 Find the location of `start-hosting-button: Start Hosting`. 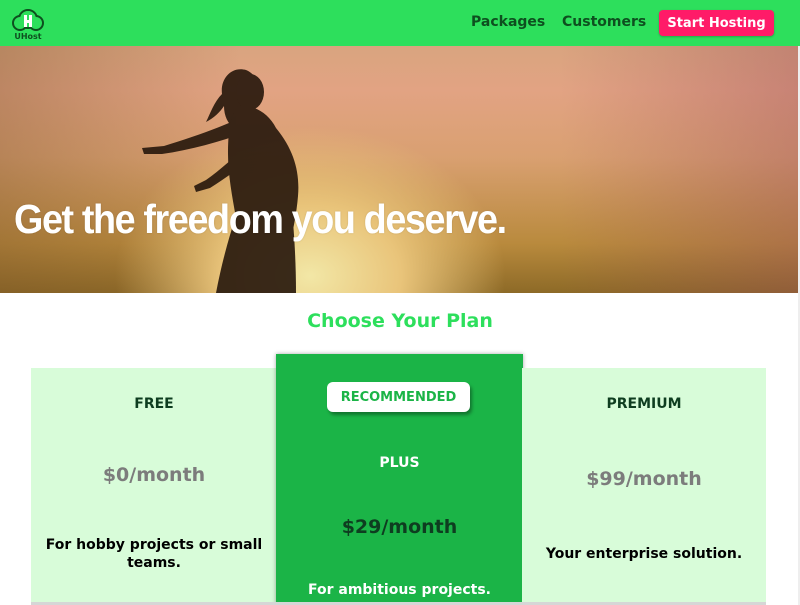

start-hosting-button: Start Hosting is located at coordinates (716, 23).